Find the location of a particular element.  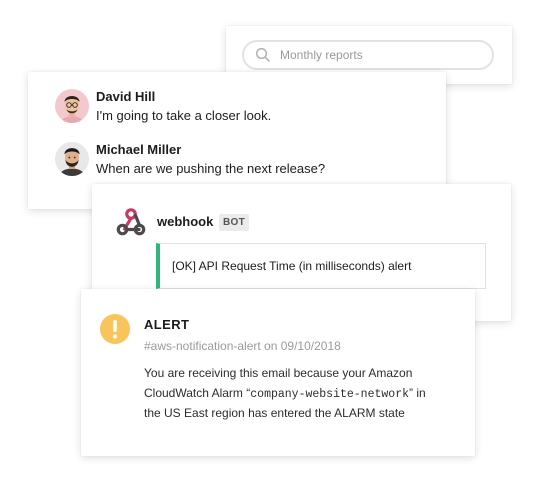

message-author: Michael Miller is located at coordinates (138, 149).